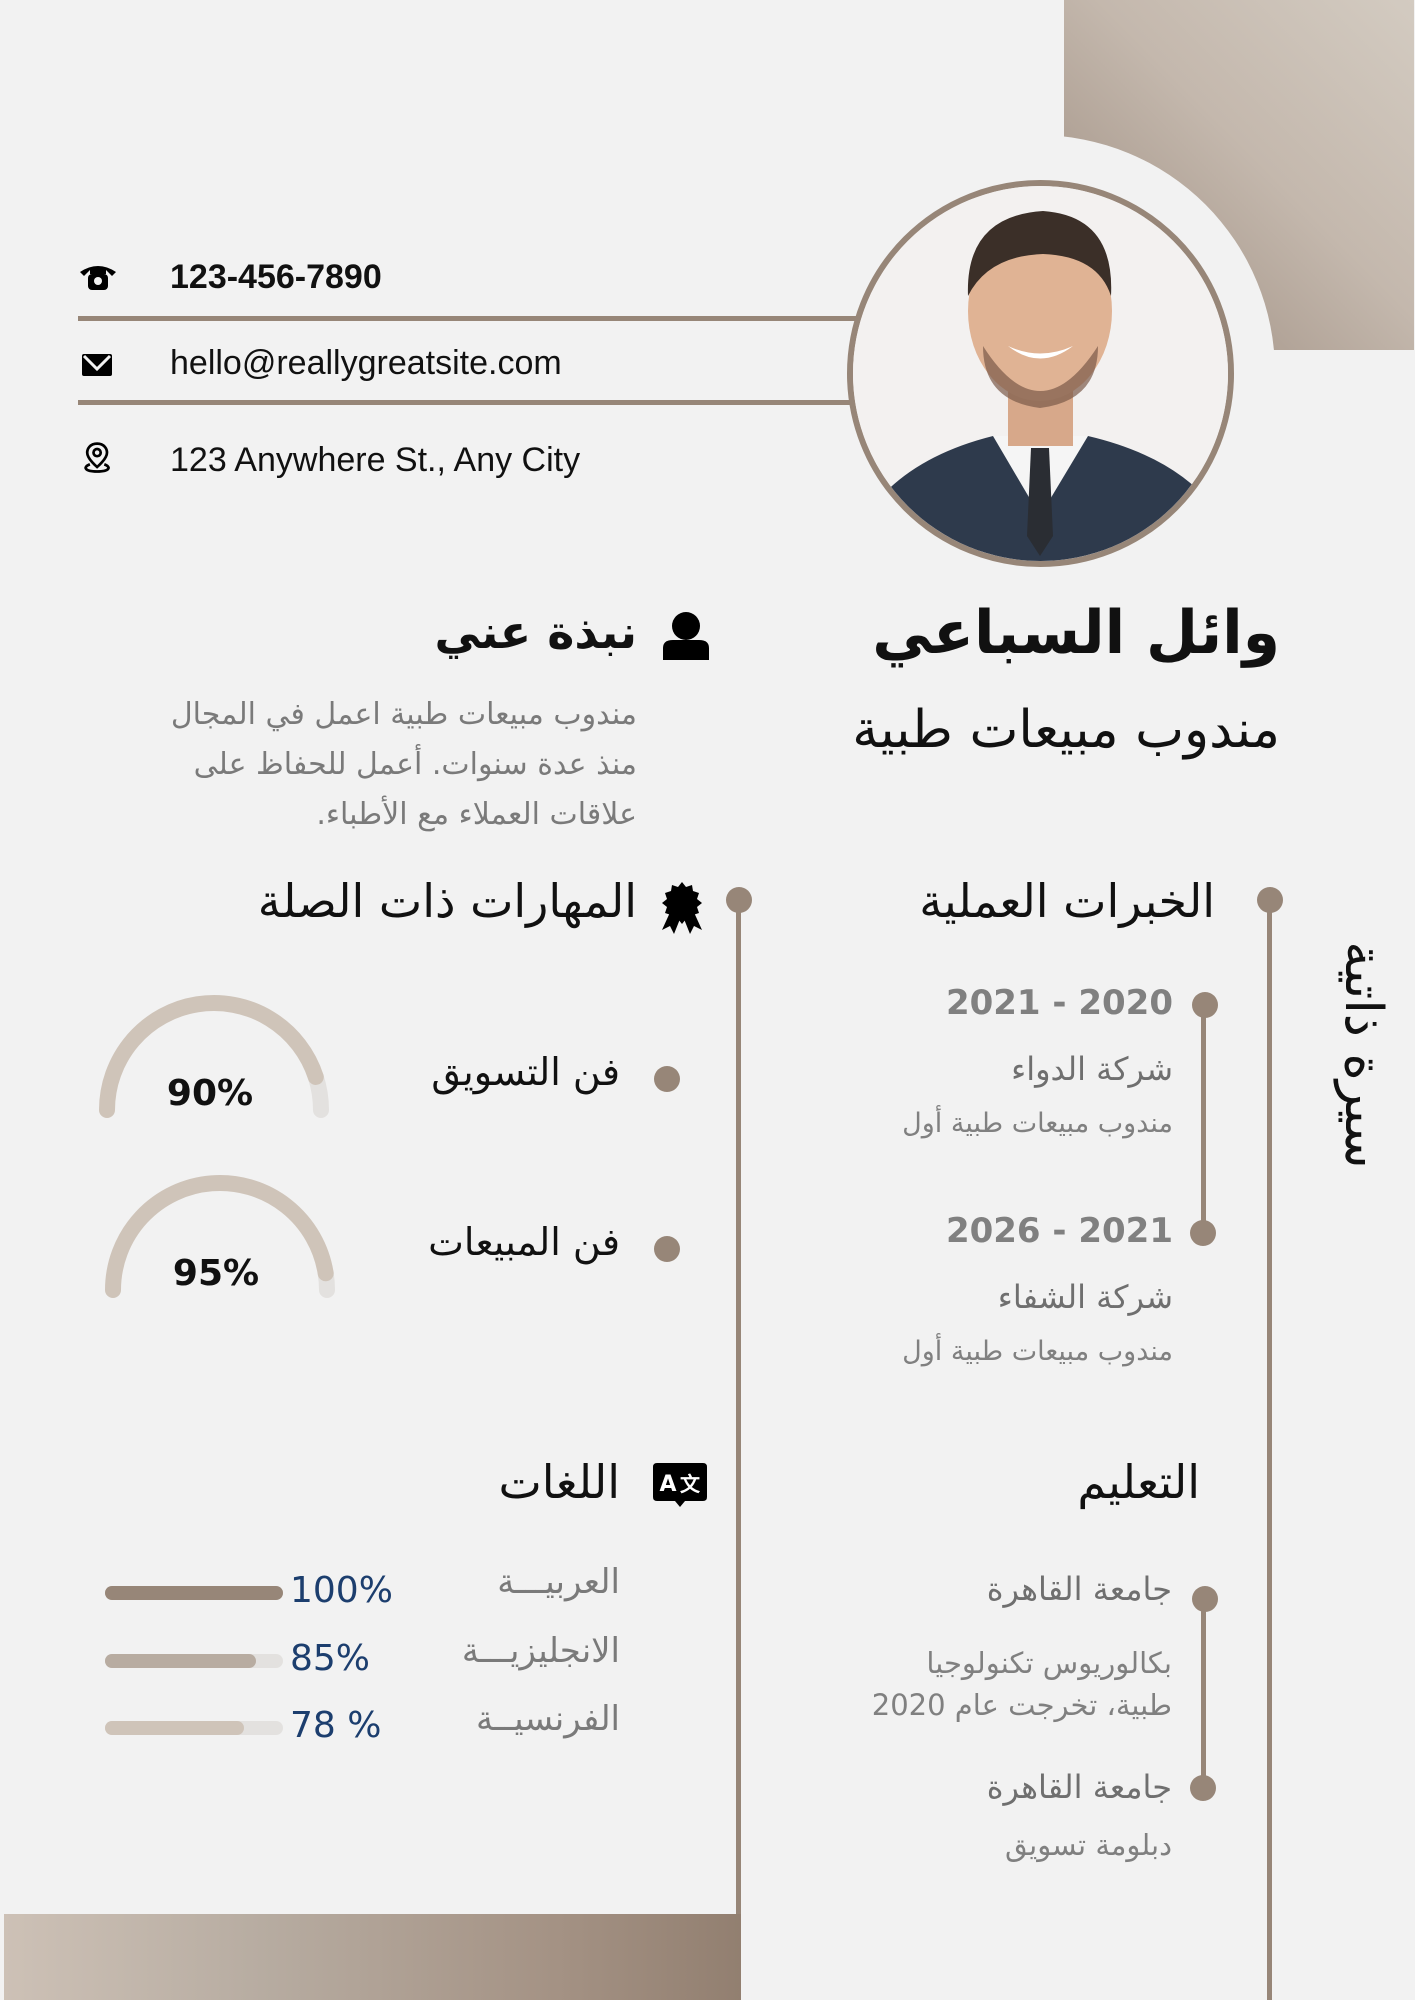 The image size is (1415, 2000). I want to click on education-detail-line: طبية، تخرجت عام 2020, so click(1021, 1705).